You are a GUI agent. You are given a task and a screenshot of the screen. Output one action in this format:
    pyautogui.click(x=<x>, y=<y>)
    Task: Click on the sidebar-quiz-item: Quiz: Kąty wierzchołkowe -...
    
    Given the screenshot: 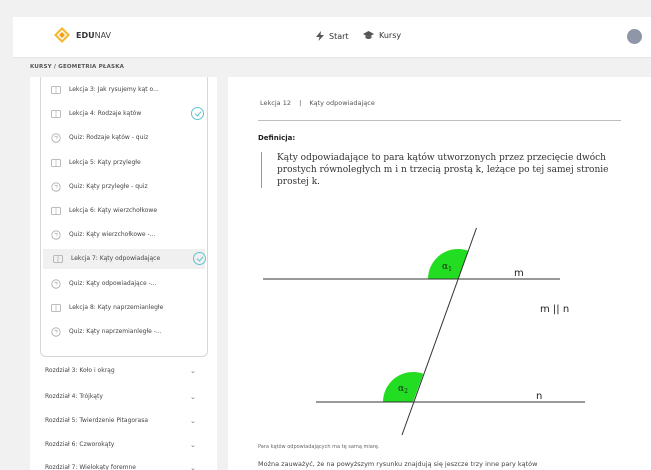 What is the action you would take?
    pyautogui.click(x=124, y=235)
    